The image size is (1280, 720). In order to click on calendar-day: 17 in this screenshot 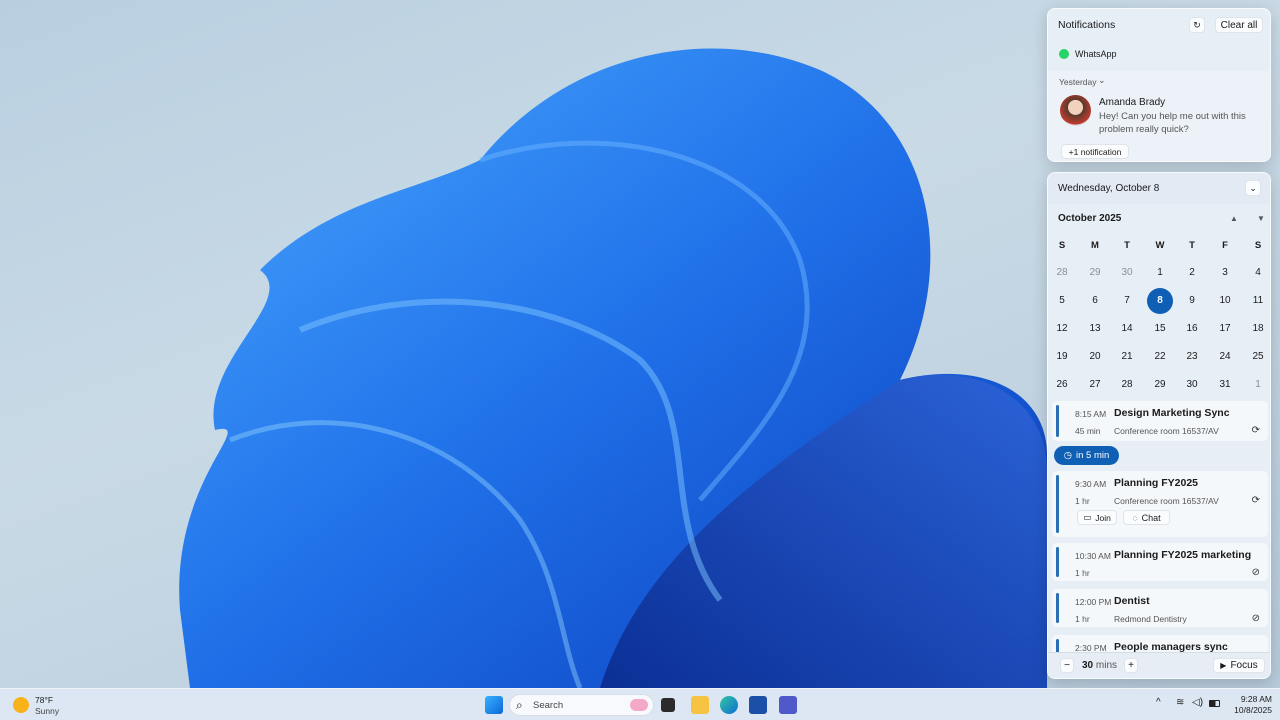, I will do `click(1225, 329)`.